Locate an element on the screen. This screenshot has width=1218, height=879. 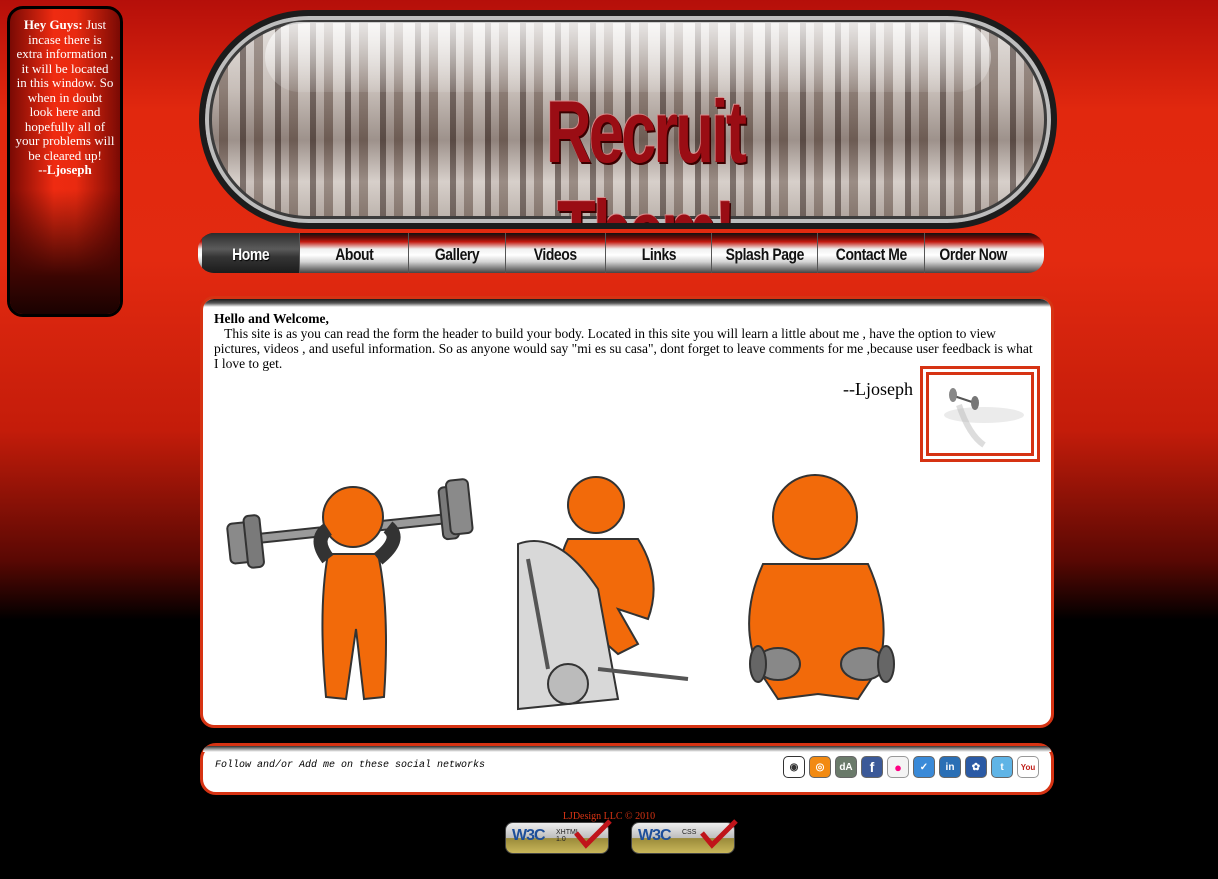
info-heading: Hey Guys: is located at coordinates (53, 24).